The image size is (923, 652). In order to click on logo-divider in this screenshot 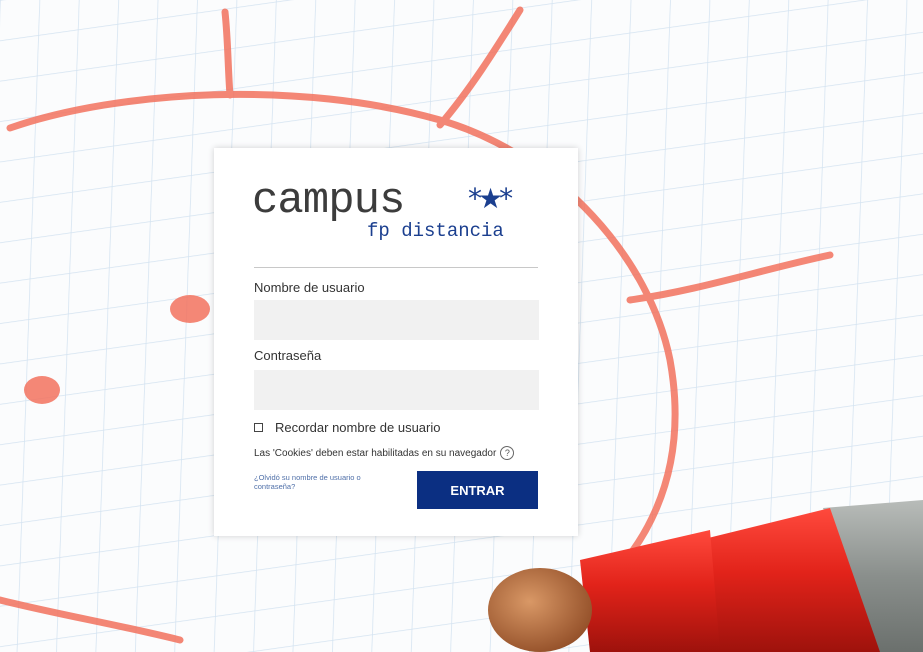, I will do `click(396, 267)`.